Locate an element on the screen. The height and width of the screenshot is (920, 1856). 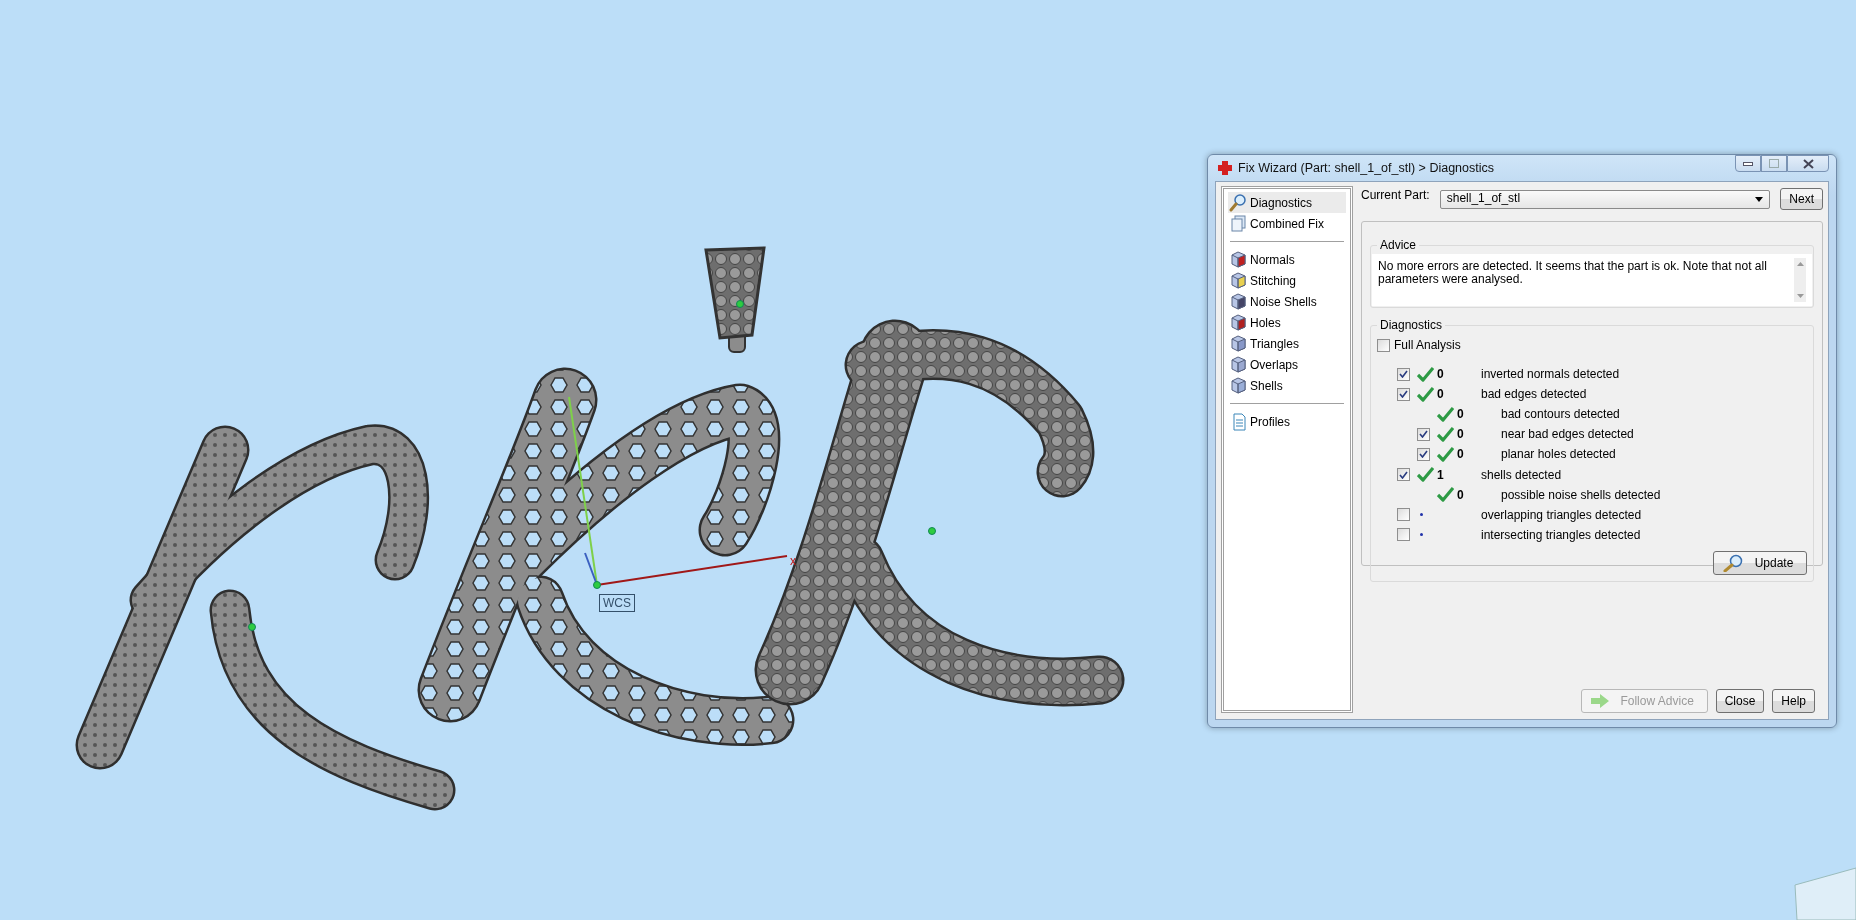
origin-dot is located at coordinates (597, 585).